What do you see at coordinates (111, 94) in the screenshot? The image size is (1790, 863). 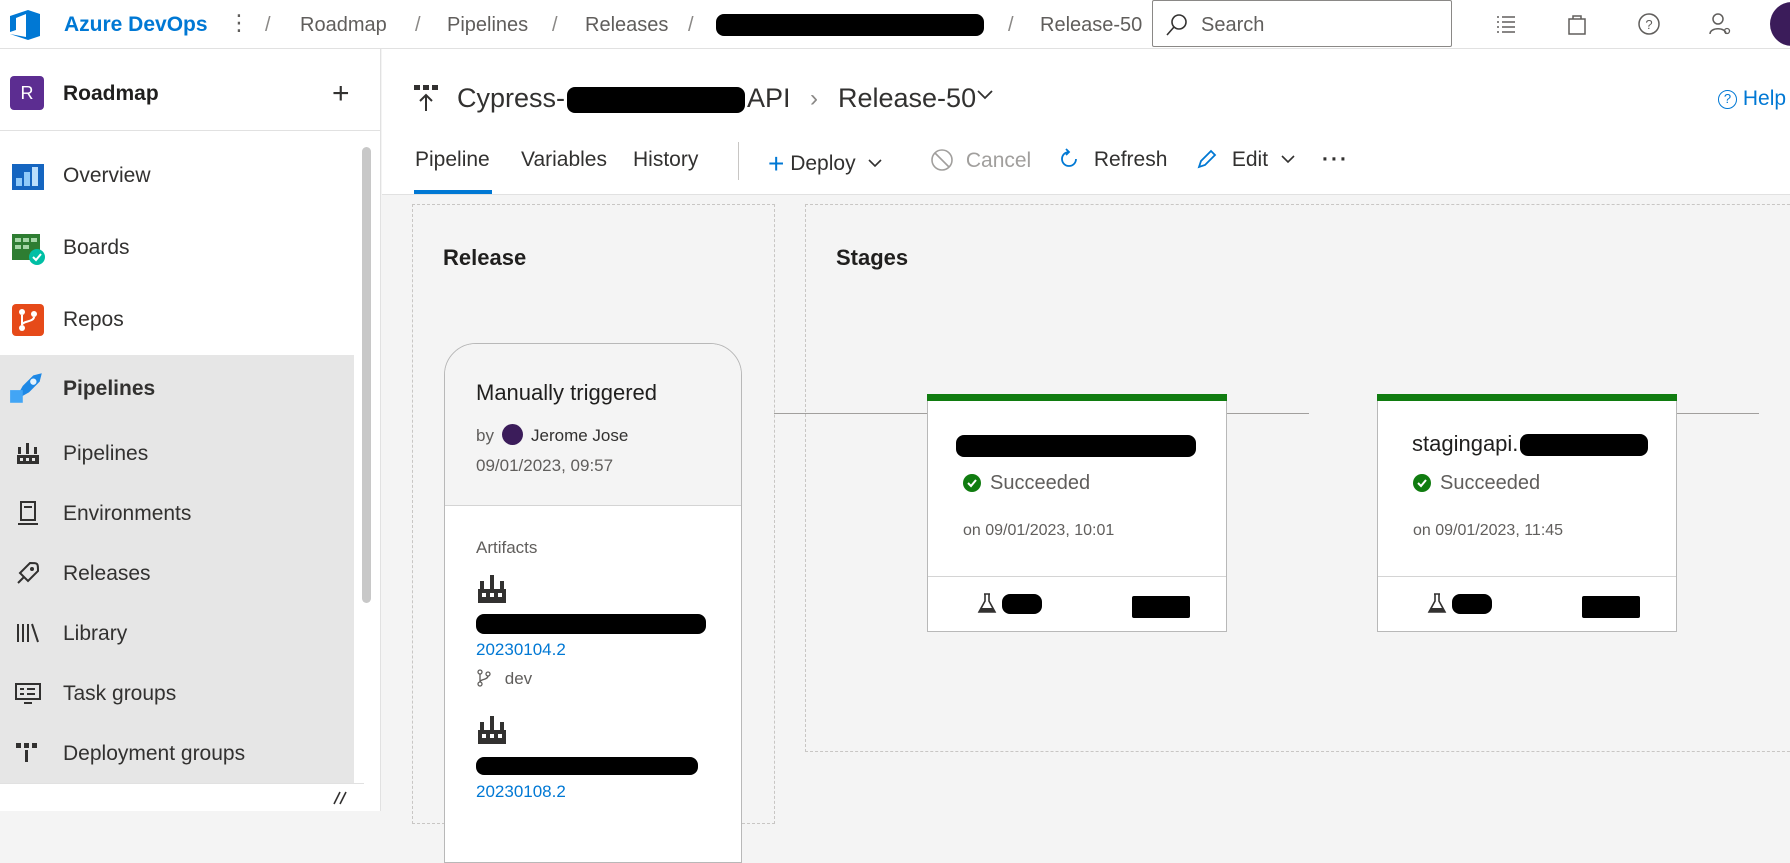 I see `project-name: Roadmap` at bounding box center [111, 94].